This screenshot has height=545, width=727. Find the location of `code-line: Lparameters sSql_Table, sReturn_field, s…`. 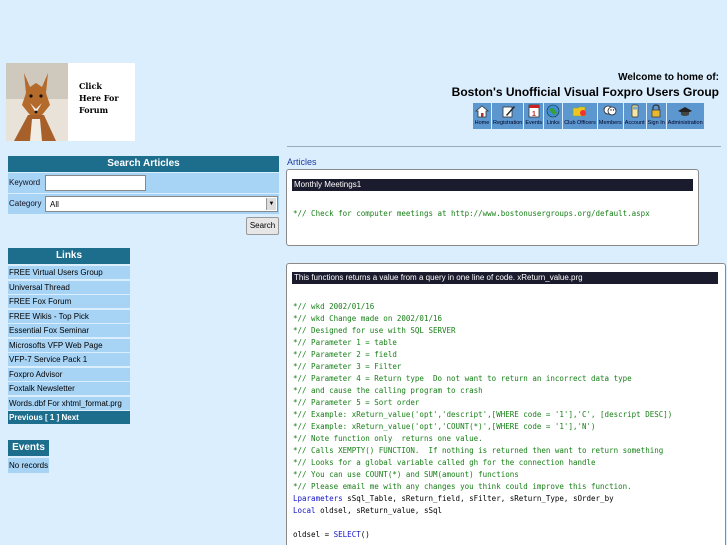

code-line: Lparameters sSql_Table, sReturn_field, s… is located at coordinates (482, 499).